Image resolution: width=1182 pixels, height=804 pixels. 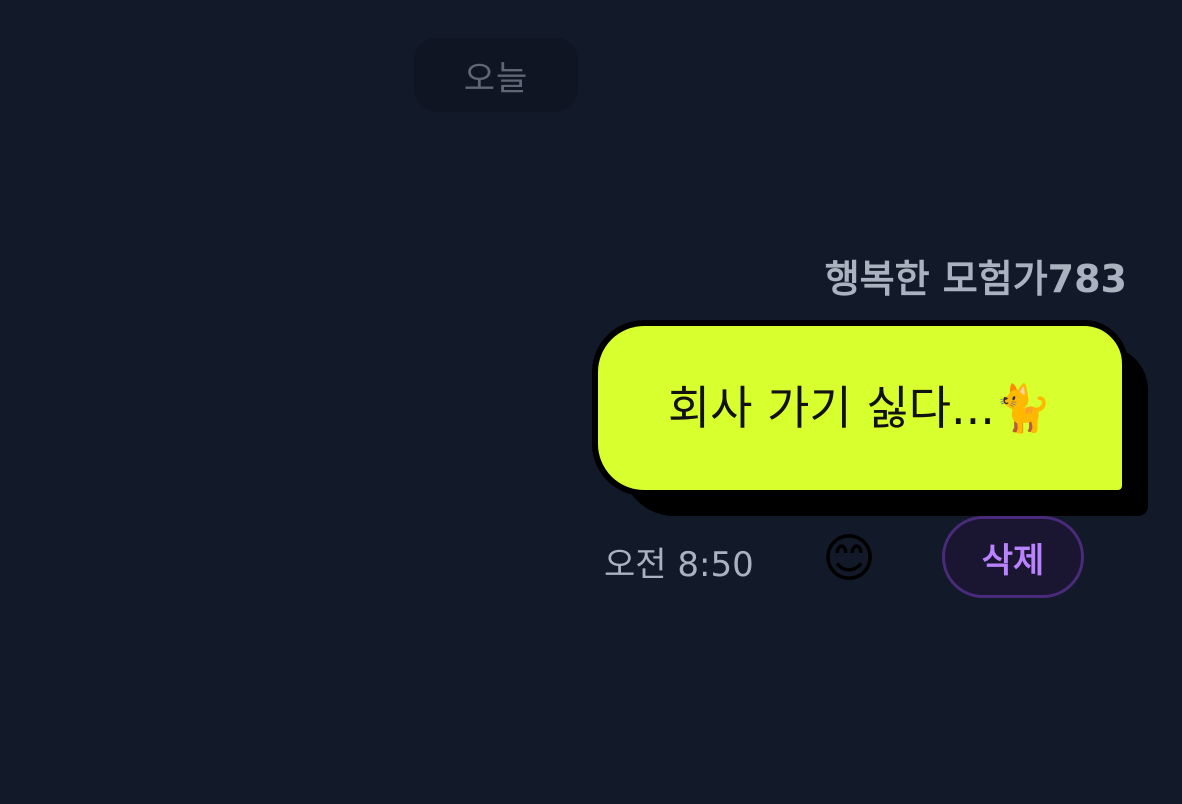 What do you see at coordinates (849, 559) in the screenshot?
I see `reaction-emoji-icon: 😊` at bounding box center [849, 559].